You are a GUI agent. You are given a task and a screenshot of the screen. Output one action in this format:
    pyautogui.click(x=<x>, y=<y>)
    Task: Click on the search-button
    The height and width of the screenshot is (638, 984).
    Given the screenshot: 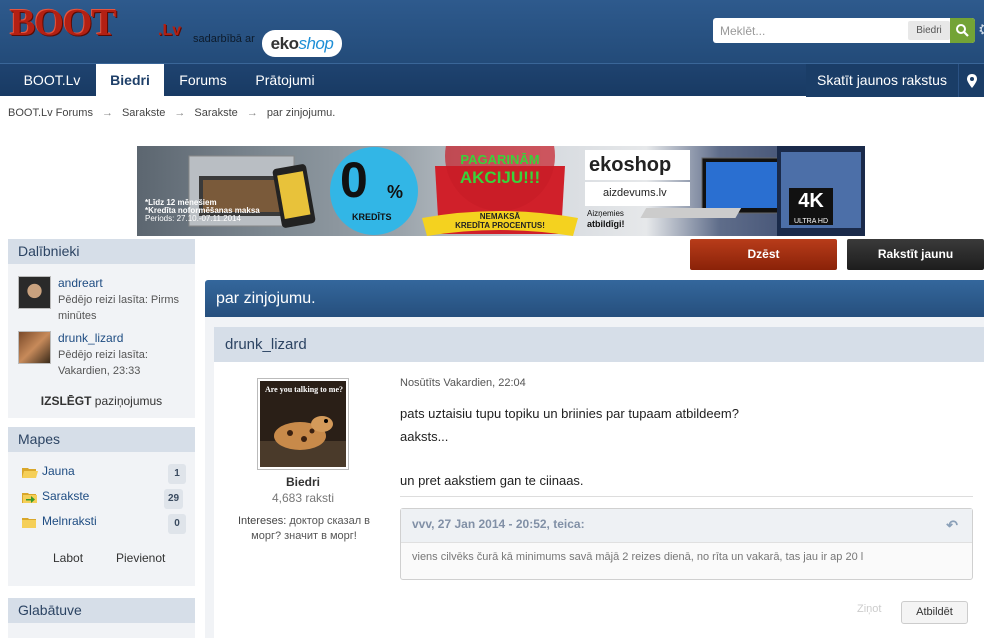 What is the action you would take?
    pyautogui.click(x=962, y=30)
    